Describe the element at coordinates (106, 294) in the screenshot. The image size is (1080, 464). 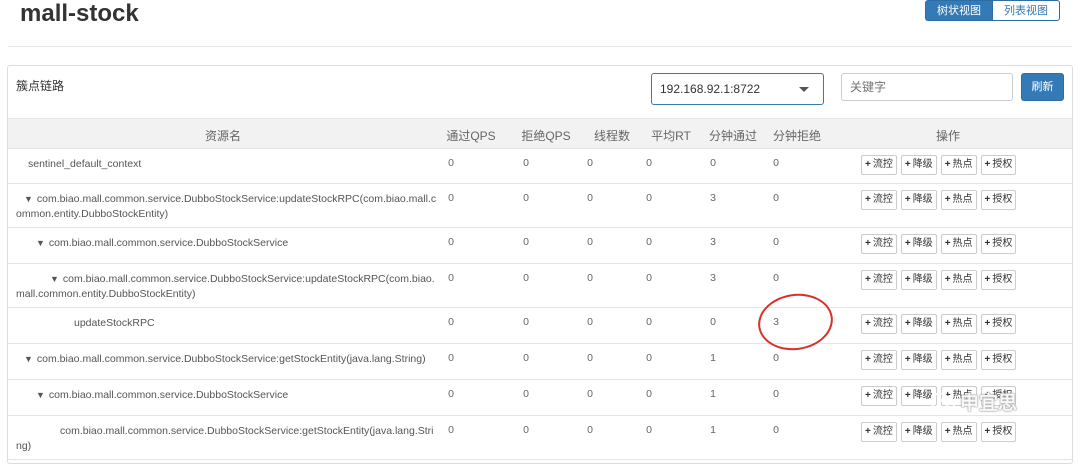
I see `resource-name-wrap: mall.common.entity.DubboStockEntity)` at that location.